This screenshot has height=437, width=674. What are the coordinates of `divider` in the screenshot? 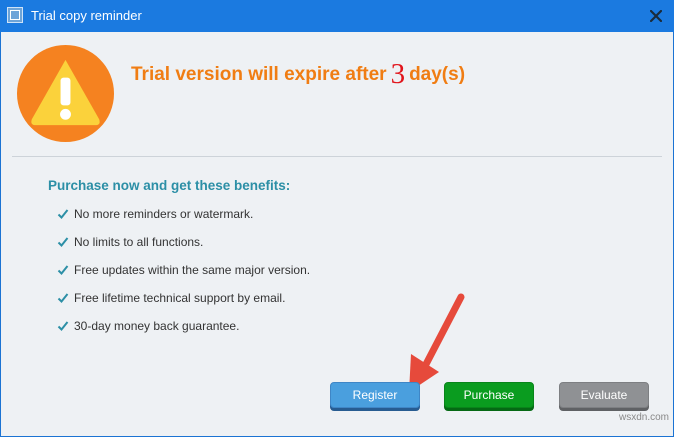 It's located at (337, 156).